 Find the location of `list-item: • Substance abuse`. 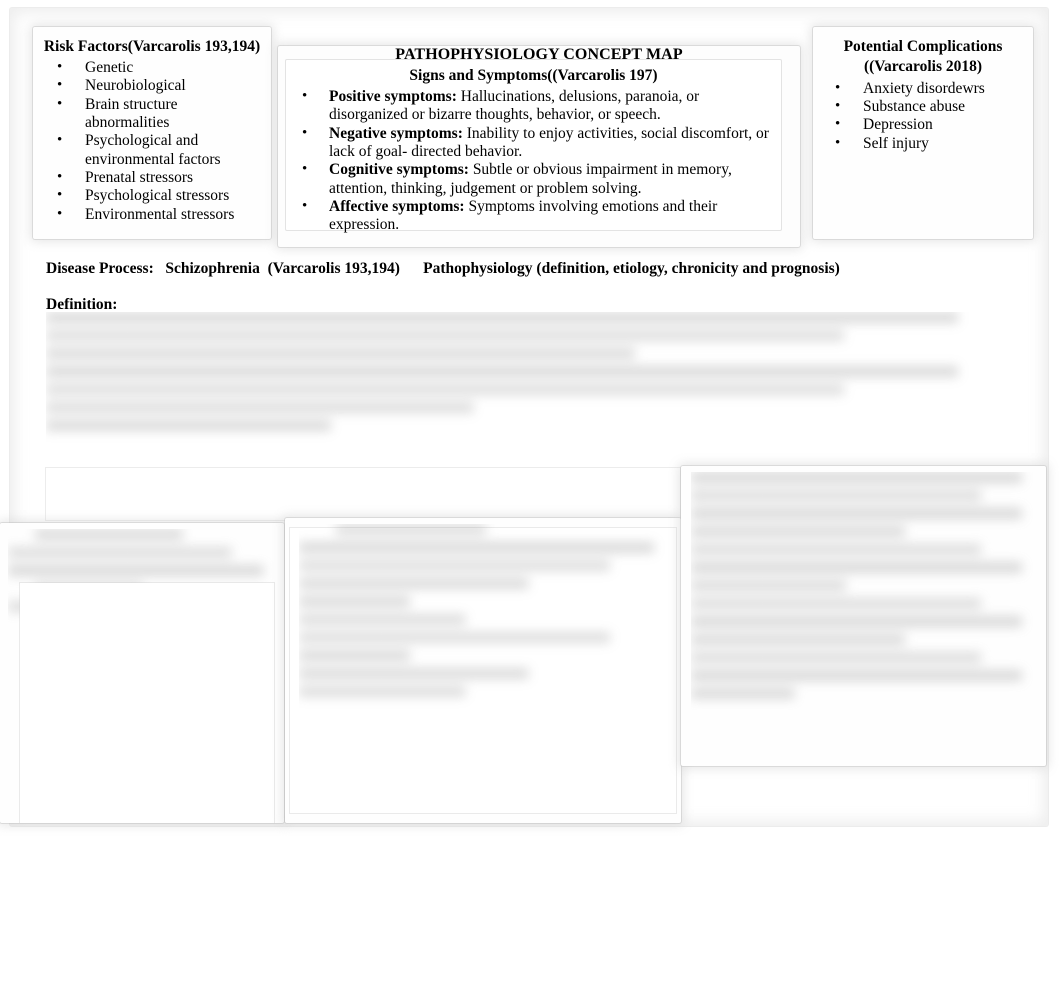

list-item: • Substance abuse is located at coordinates (923, 107).